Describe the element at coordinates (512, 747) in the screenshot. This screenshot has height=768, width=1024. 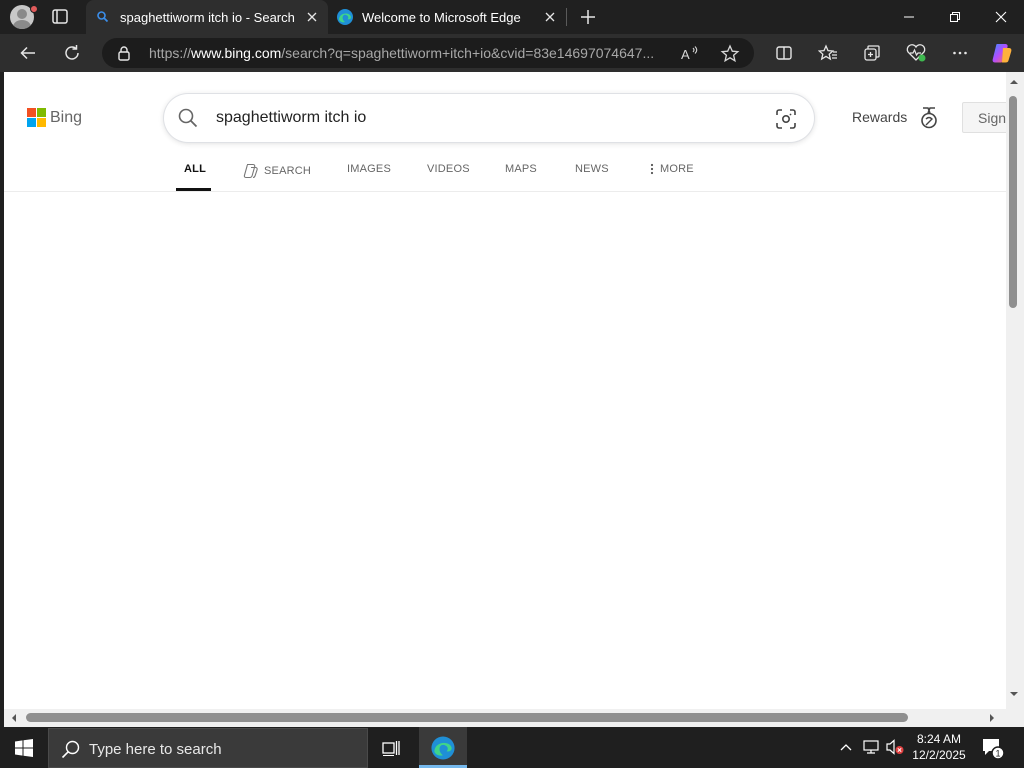
I see `windows-taskbar: Type here to search 8:24 AM 12/2/2025 1` at that location.